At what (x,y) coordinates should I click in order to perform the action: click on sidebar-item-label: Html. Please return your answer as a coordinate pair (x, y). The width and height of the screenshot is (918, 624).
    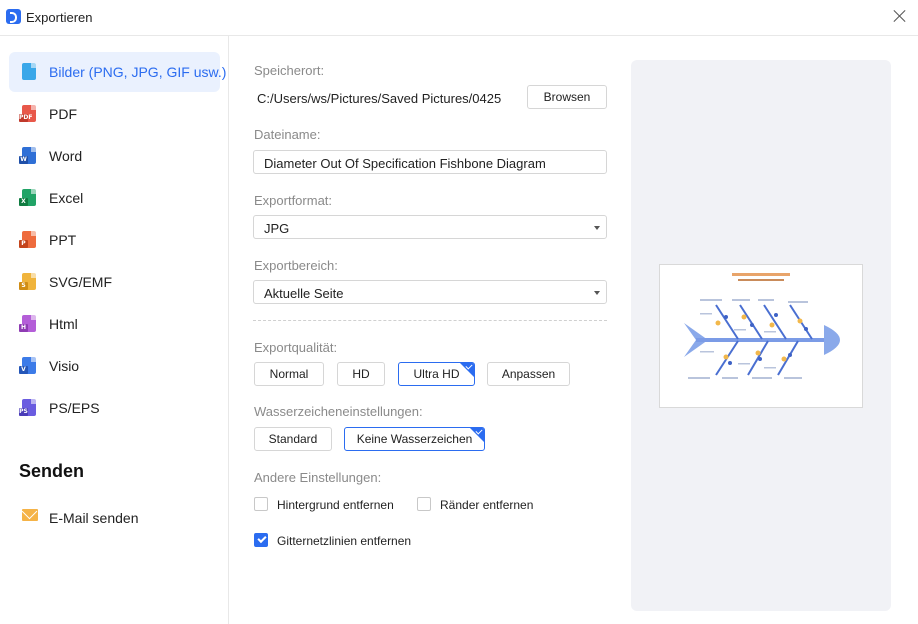
    Looking at the image, I should click on (63, 324).